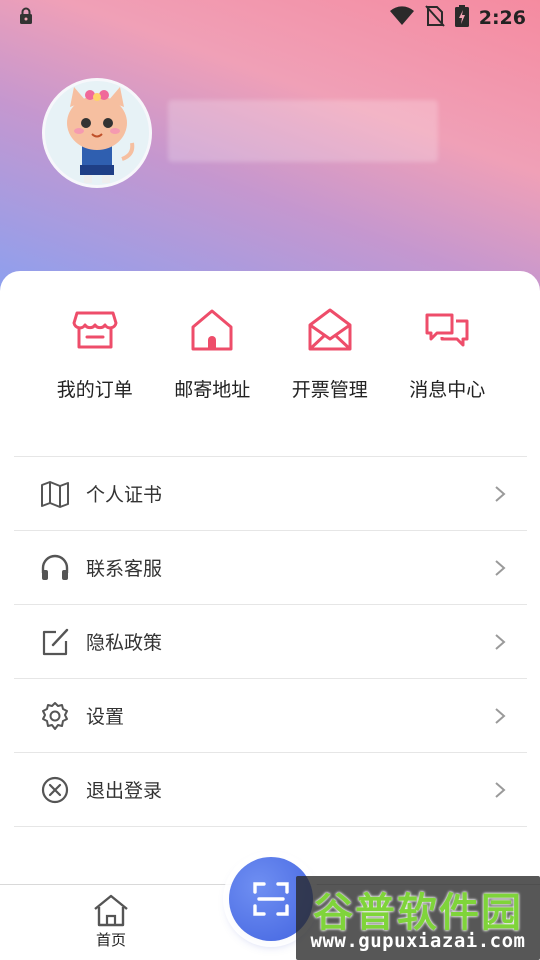 This screenshot has width=540, height=960. I want to click on tab-home-label: 首页, so click(110, 940).